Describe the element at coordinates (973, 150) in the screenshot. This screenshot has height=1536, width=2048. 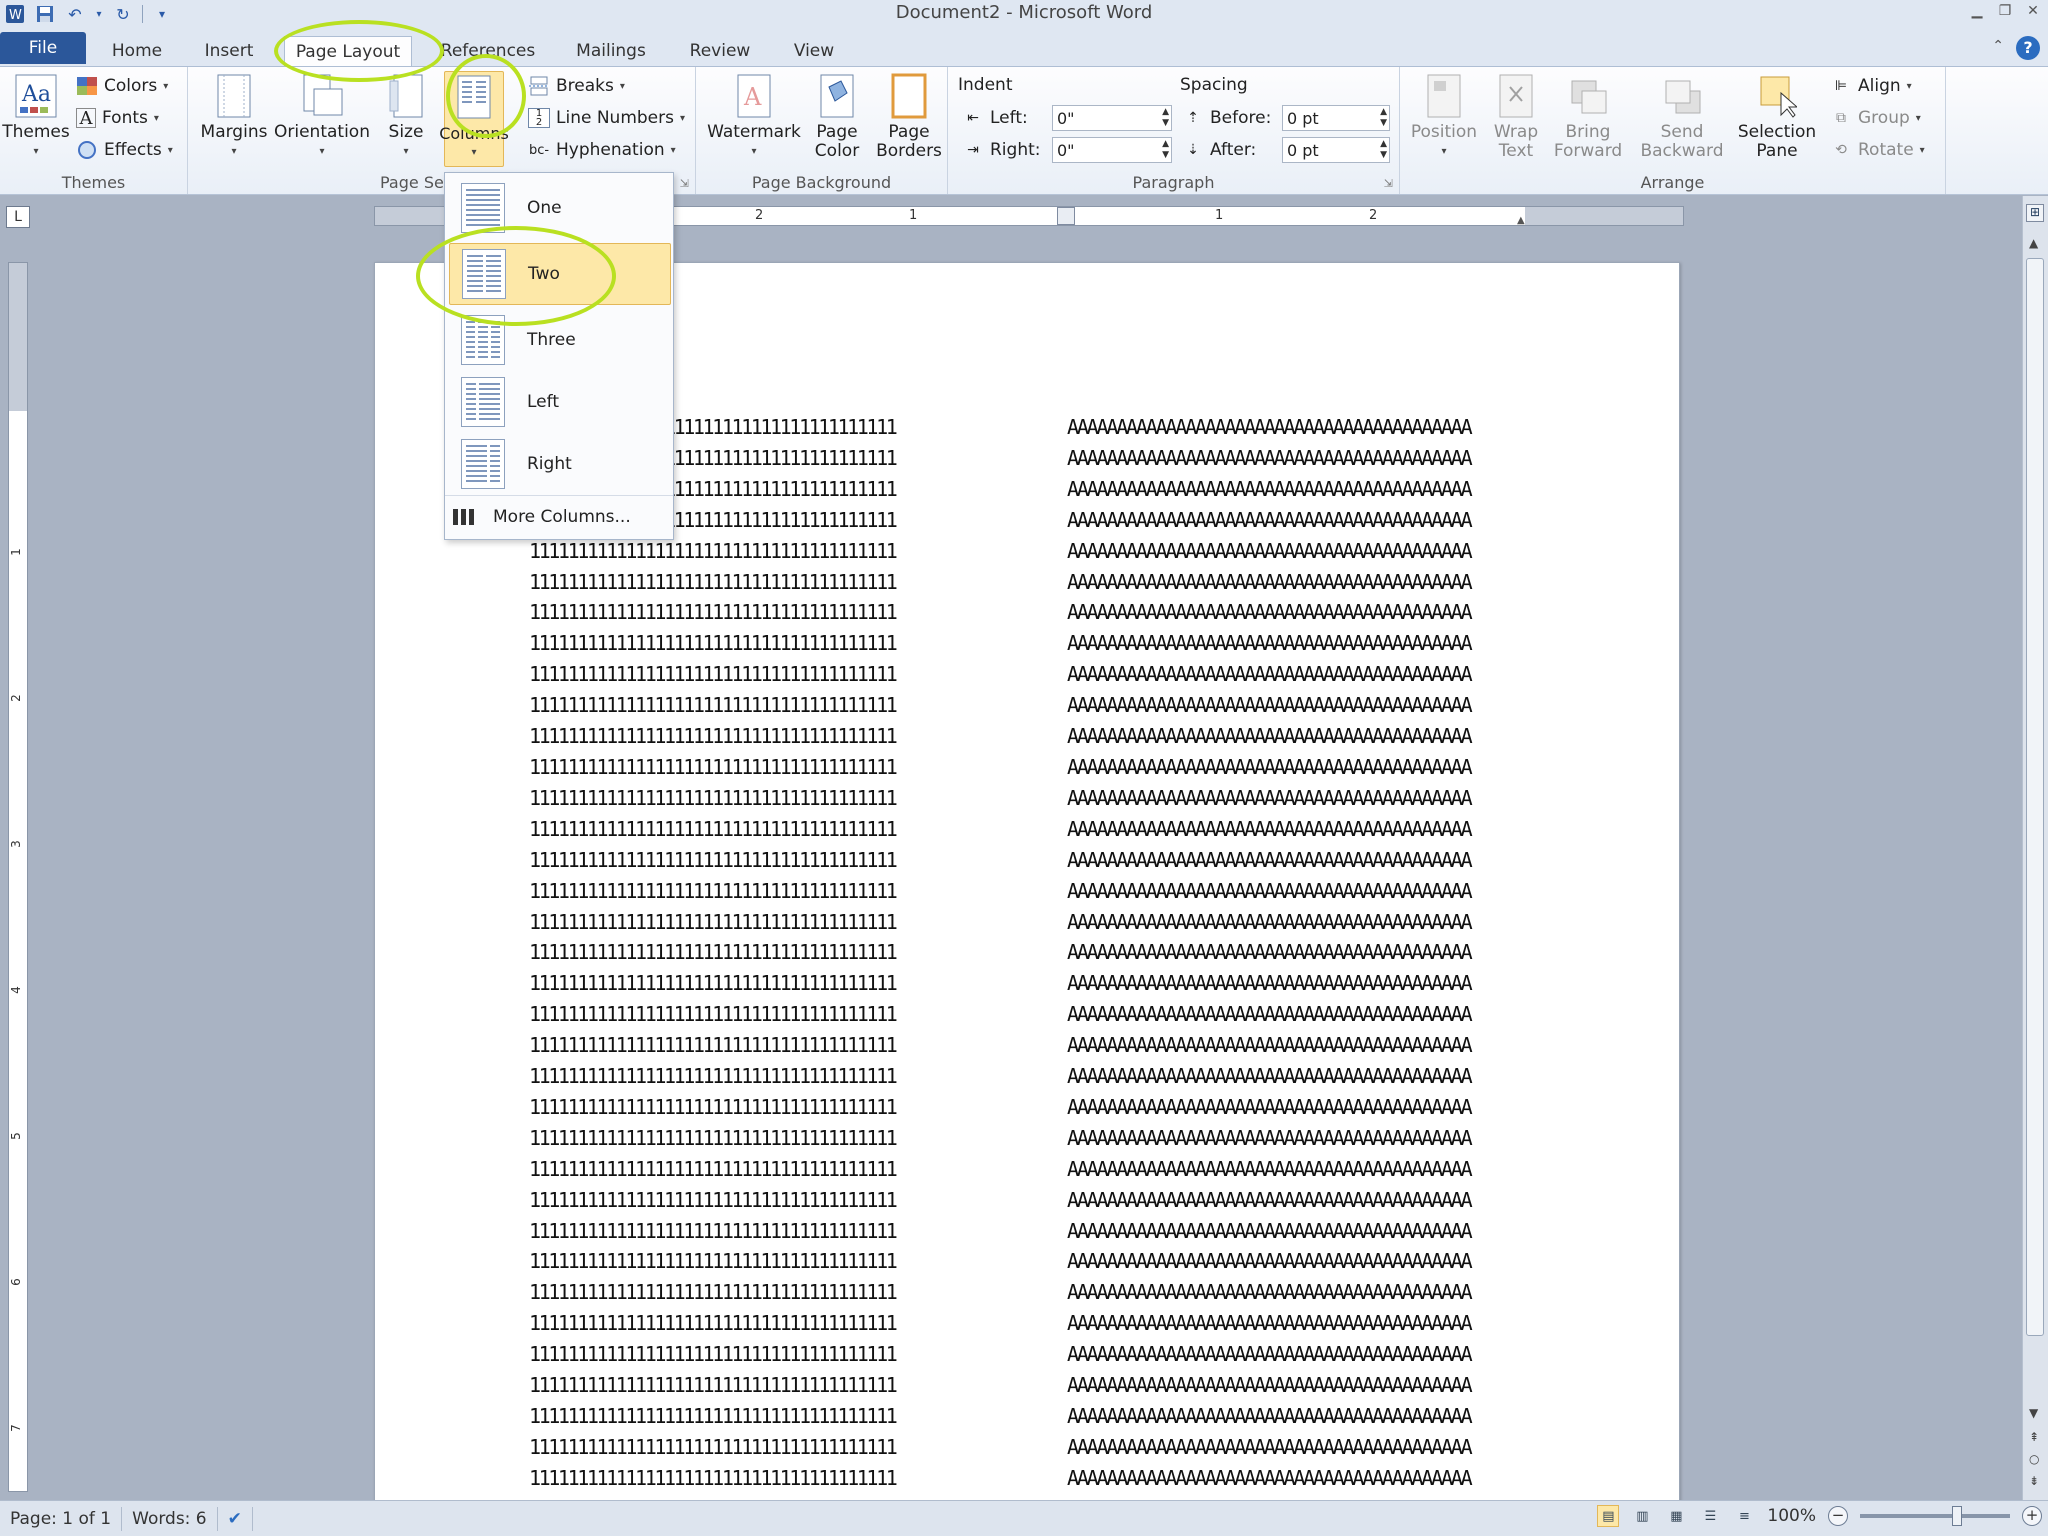
I see `indent-right-icon: ⇥` at that location.